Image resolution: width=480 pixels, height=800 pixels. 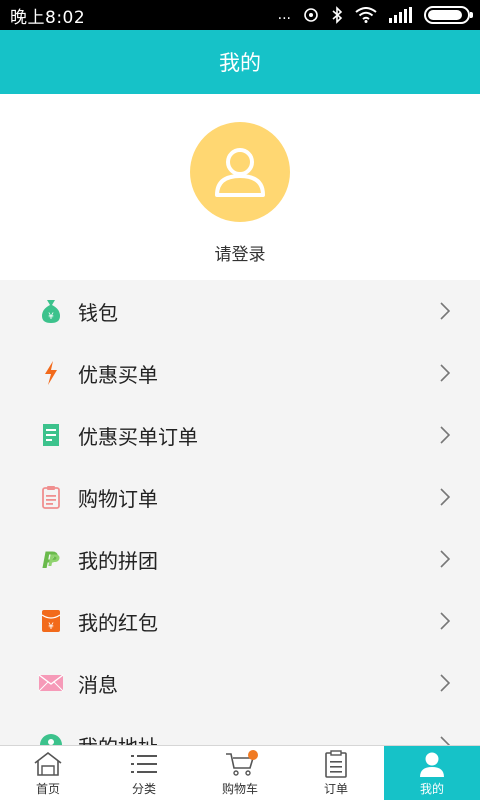 What do you see at coordinates (240, 683) in the screenshot?
I see `menu-item-messages: 消息` at bounding box center [240, 683].